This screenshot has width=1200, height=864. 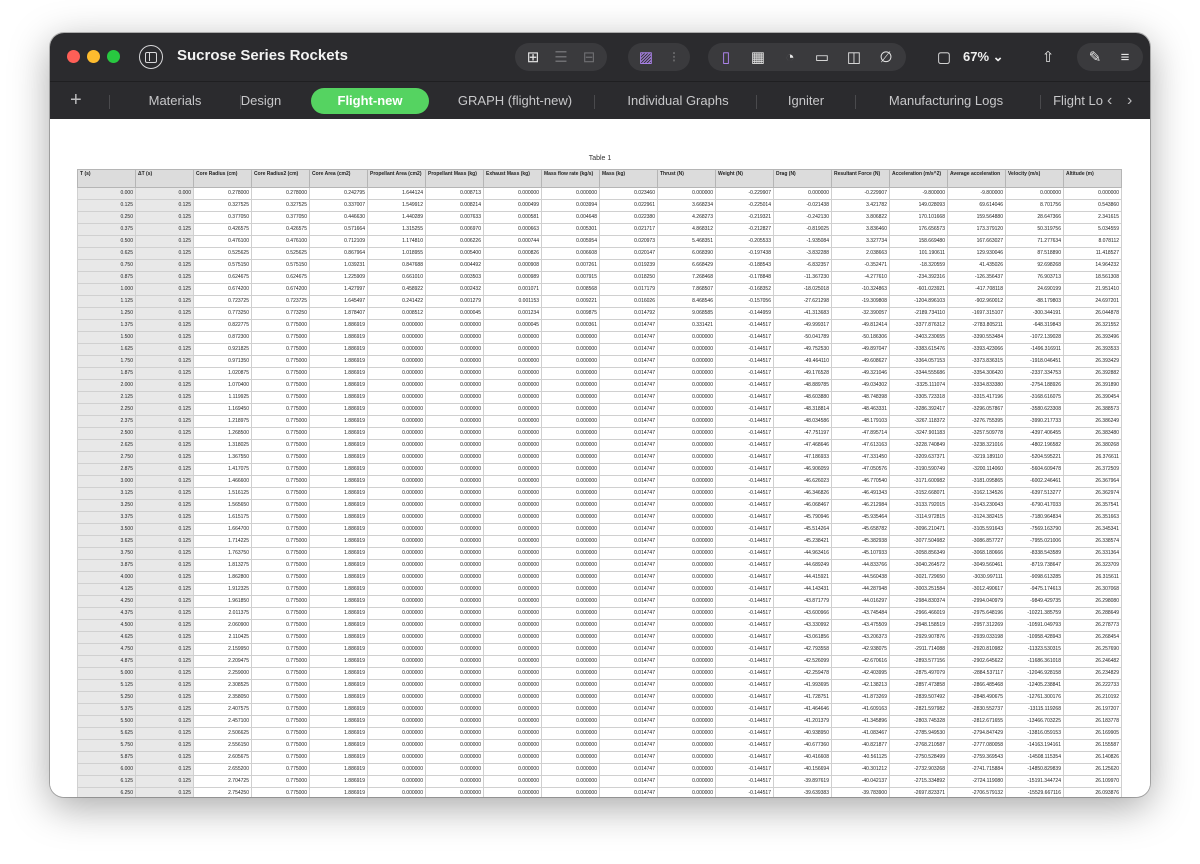 What do you see at coordinates (396, 301) in the screenshot?
I see `table-cell: 0.241422` at bounding box center [396, 301].